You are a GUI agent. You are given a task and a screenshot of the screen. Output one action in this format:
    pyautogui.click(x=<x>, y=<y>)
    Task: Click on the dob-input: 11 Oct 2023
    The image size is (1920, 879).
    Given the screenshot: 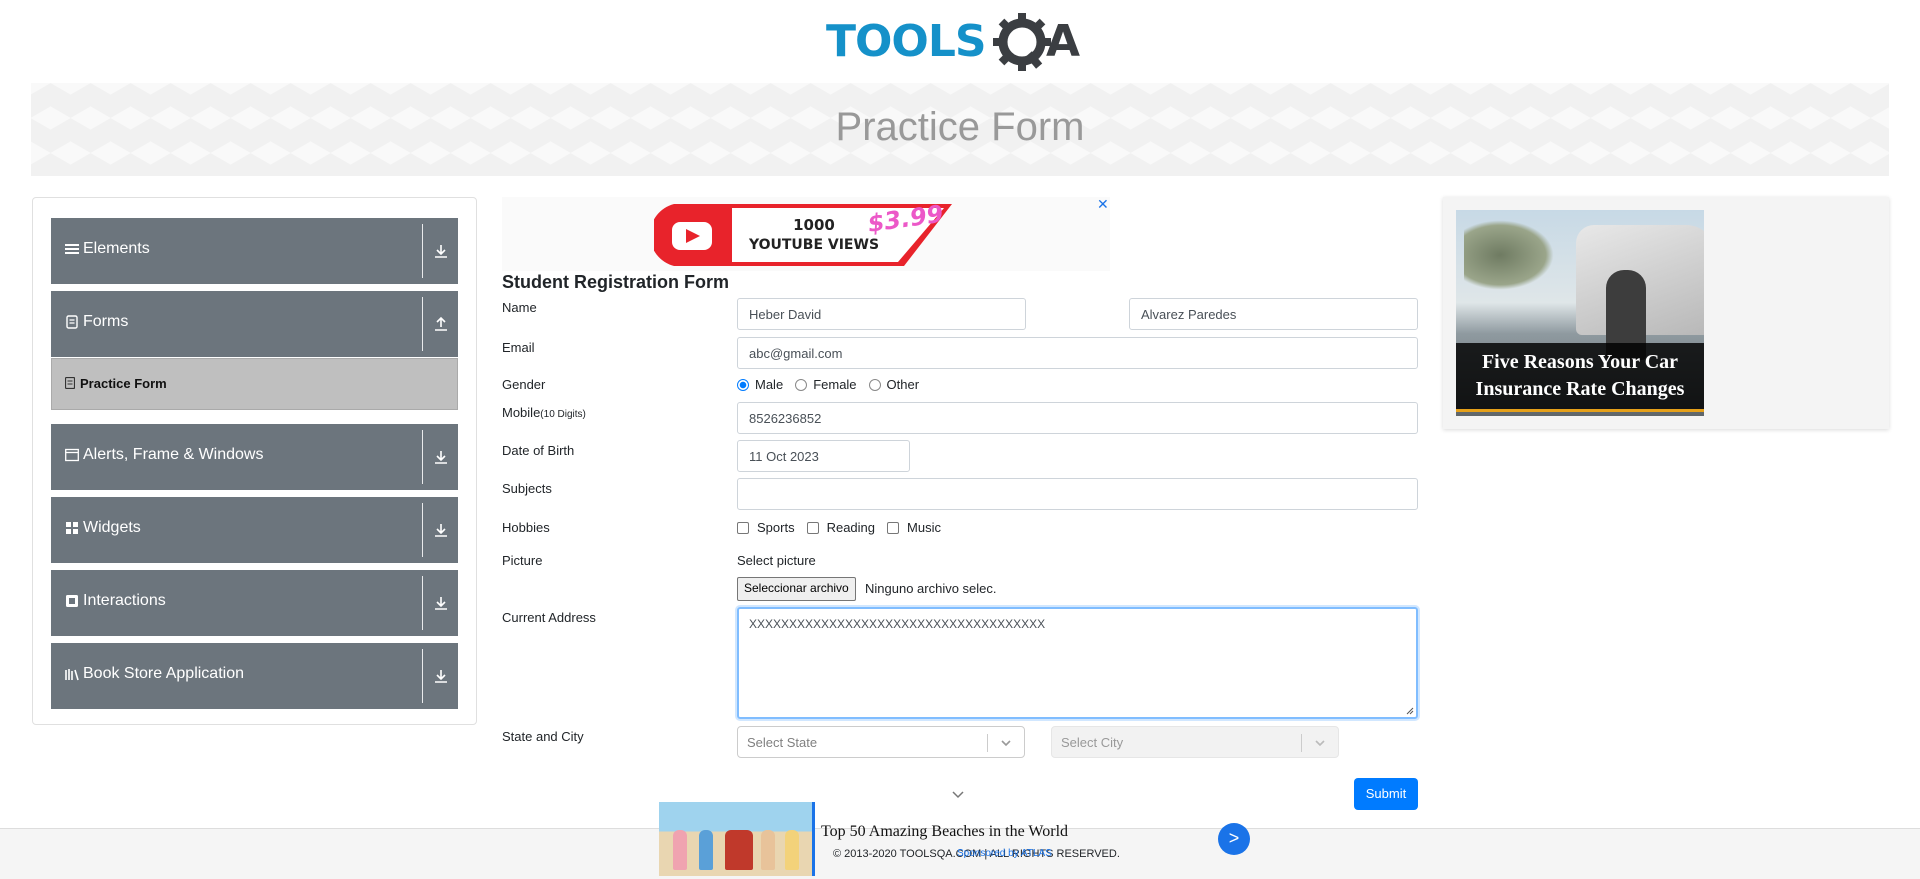 What is the action you would take?
    pyautogui.click(x=823, y=456)
    